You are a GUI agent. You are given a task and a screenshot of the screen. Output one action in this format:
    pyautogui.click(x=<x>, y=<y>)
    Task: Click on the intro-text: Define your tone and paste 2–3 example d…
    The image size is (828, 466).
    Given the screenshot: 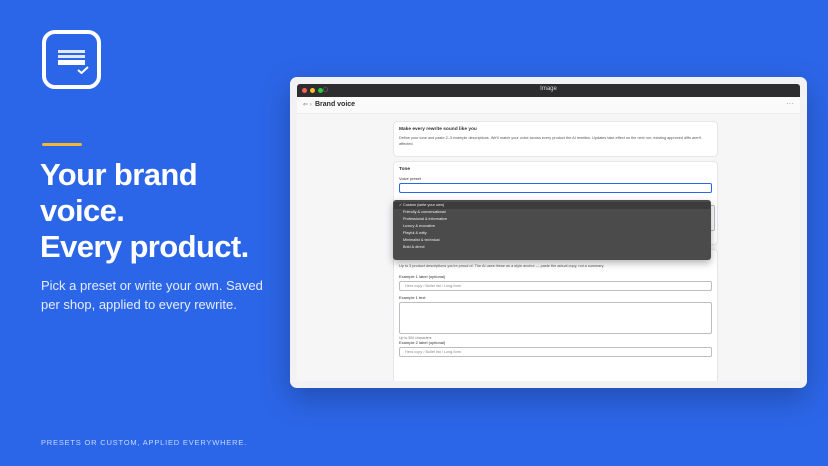 What is the action you would take?
    pyautogui.click(x=550, y=141)
    